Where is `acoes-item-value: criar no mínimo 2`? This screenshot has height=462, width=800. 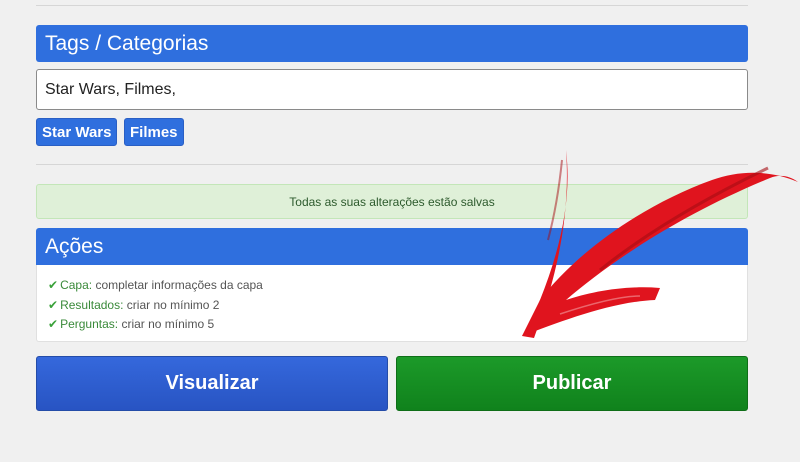 acoes-item-value: criar no mínimo 2 is located at coordinates (173, 304).